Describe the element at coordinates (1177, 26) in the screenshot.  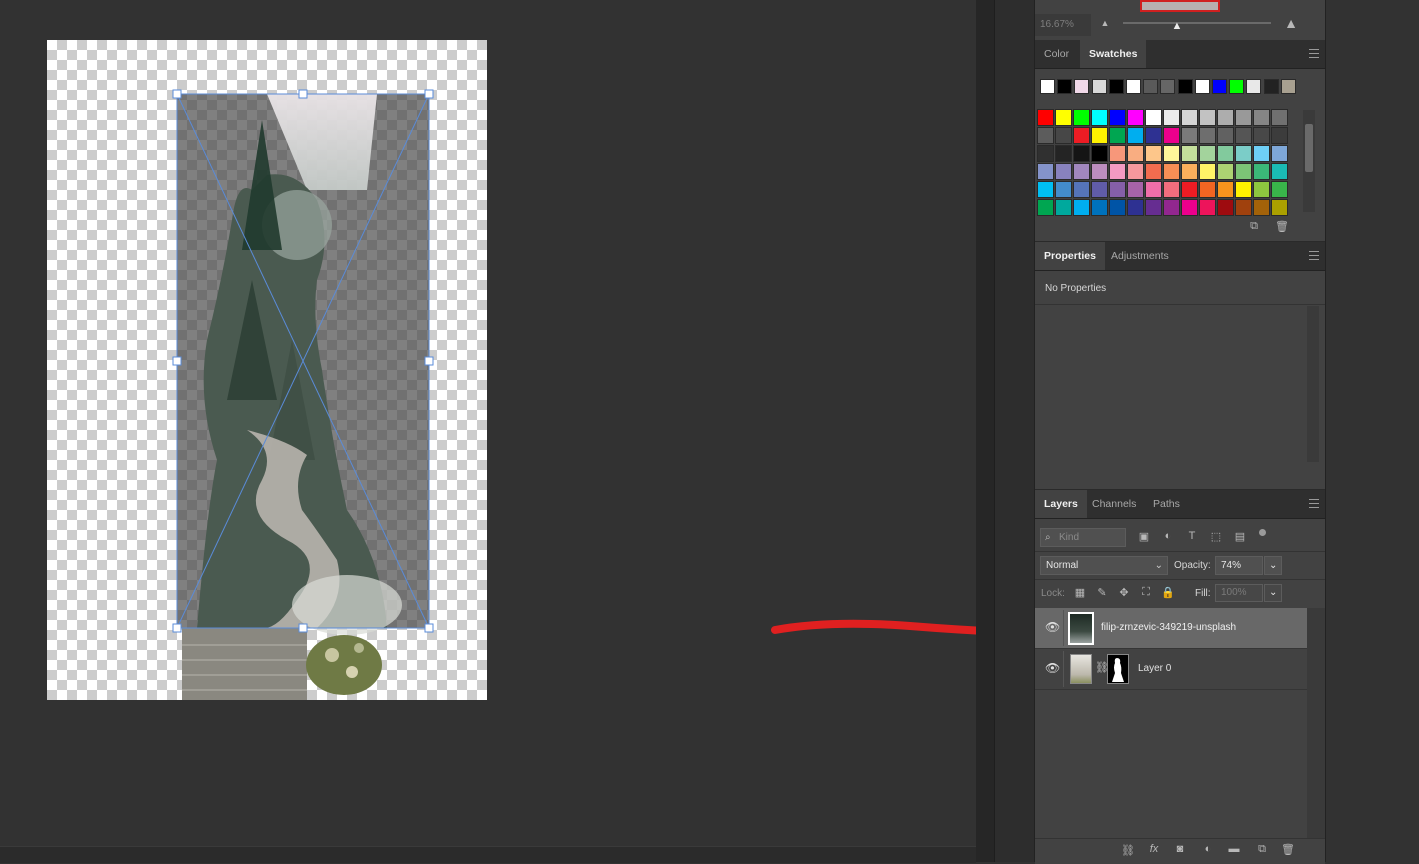
I see `zoom-slider-handle-icon: ▲` at that location.